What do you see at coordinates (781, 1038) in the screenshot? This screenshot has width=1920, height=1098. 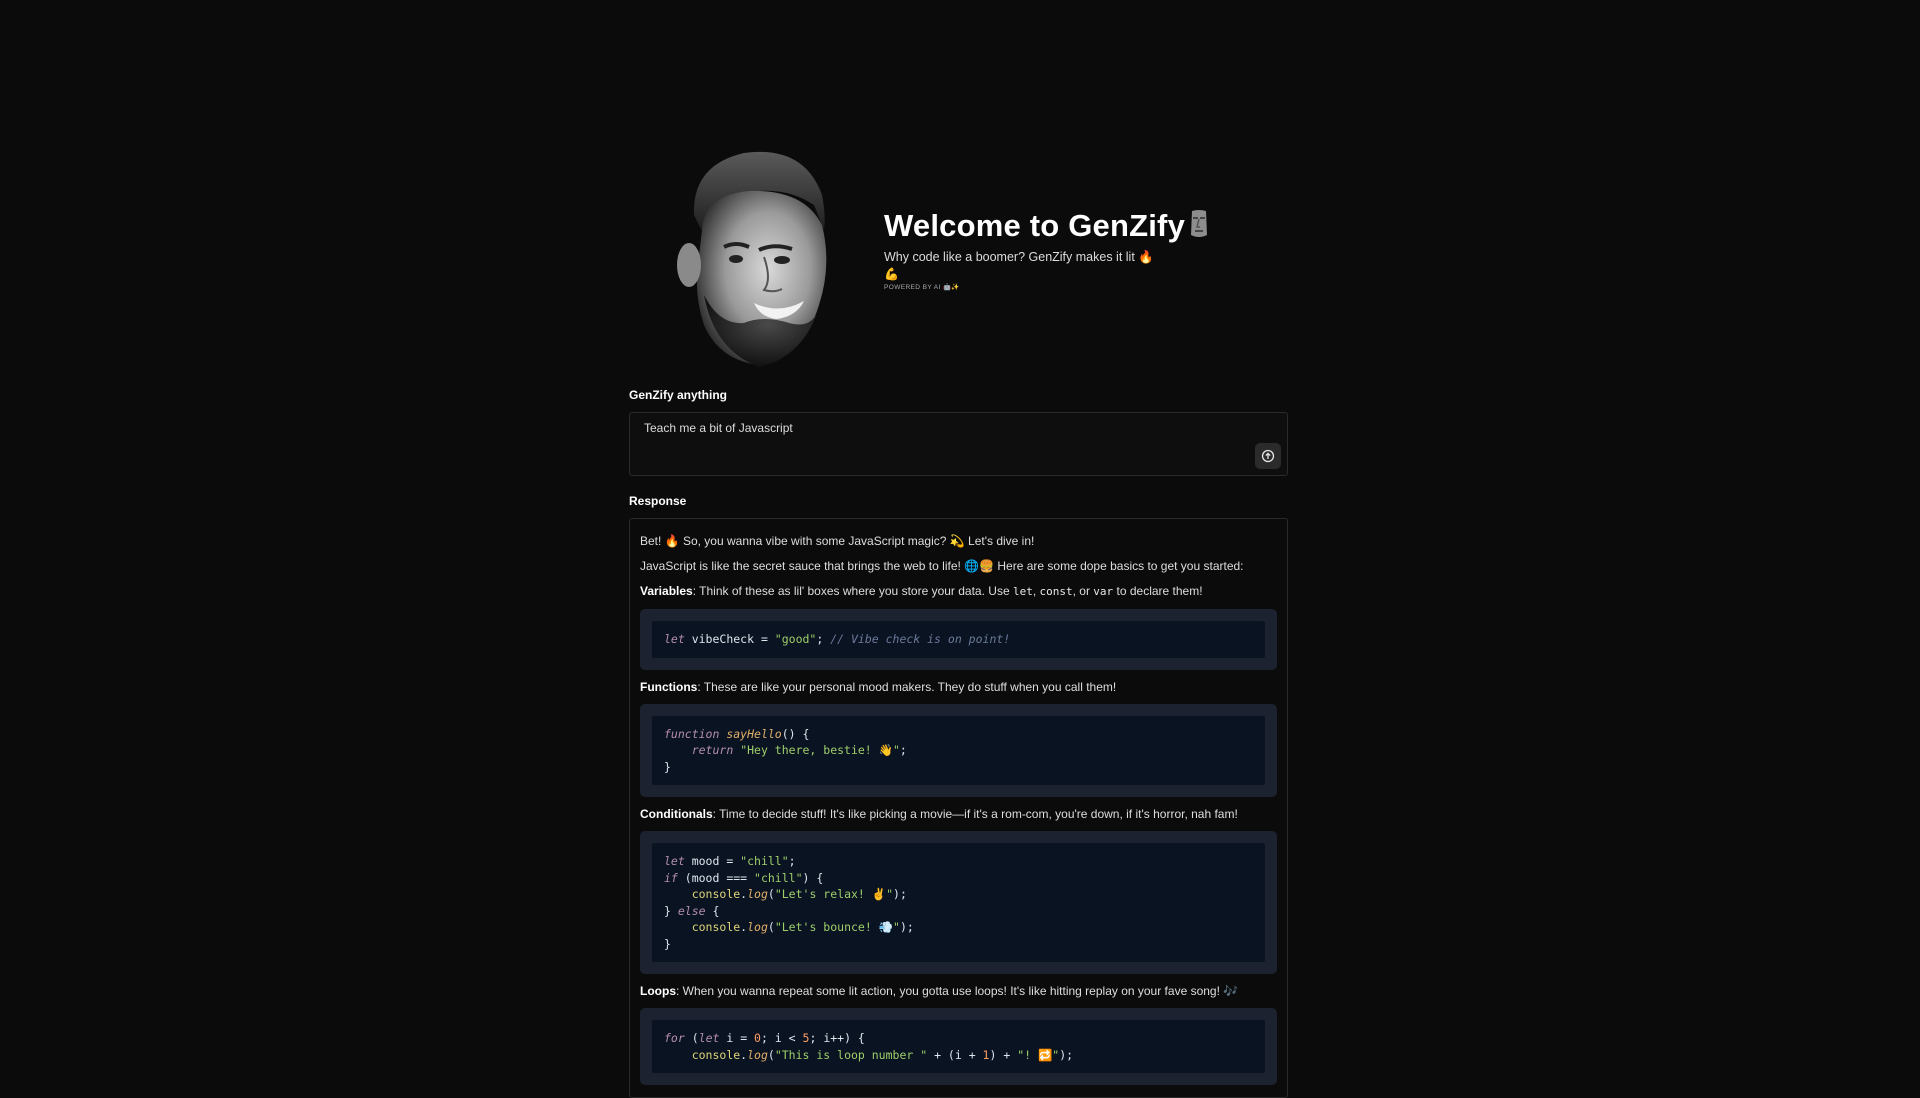 I see `code-text: ; i <` at bounding box center [781, 1038].